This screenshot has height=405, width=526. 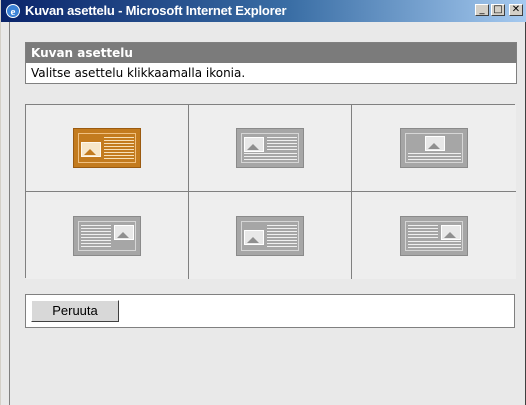 I want to click on layout-option-image-center, so click(x=434, y=148).